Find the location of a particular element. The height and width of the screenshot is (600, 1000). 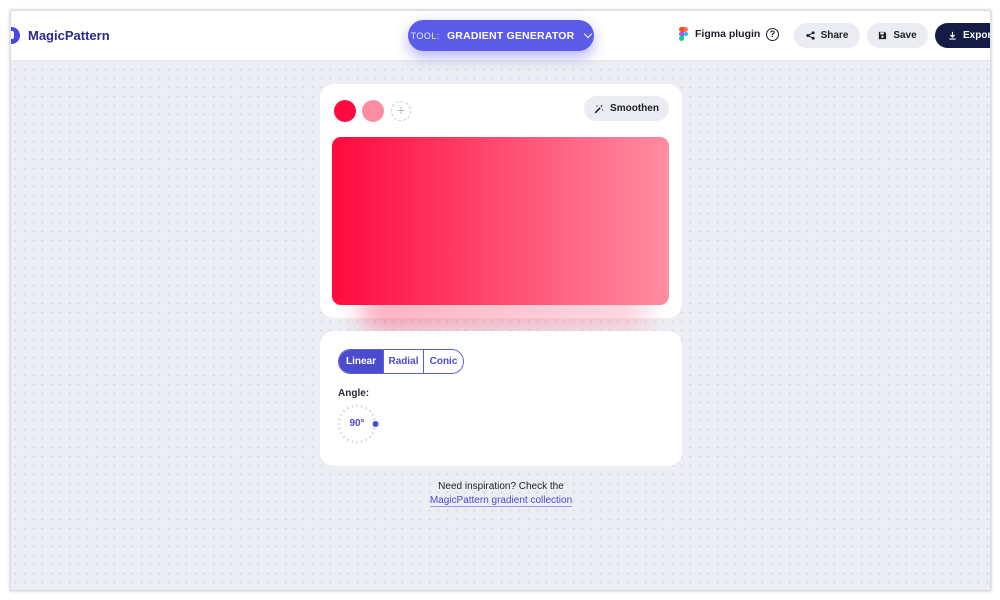

inspiration-prompt: Need inspiration? Check the is located at coordinates (501, 486).